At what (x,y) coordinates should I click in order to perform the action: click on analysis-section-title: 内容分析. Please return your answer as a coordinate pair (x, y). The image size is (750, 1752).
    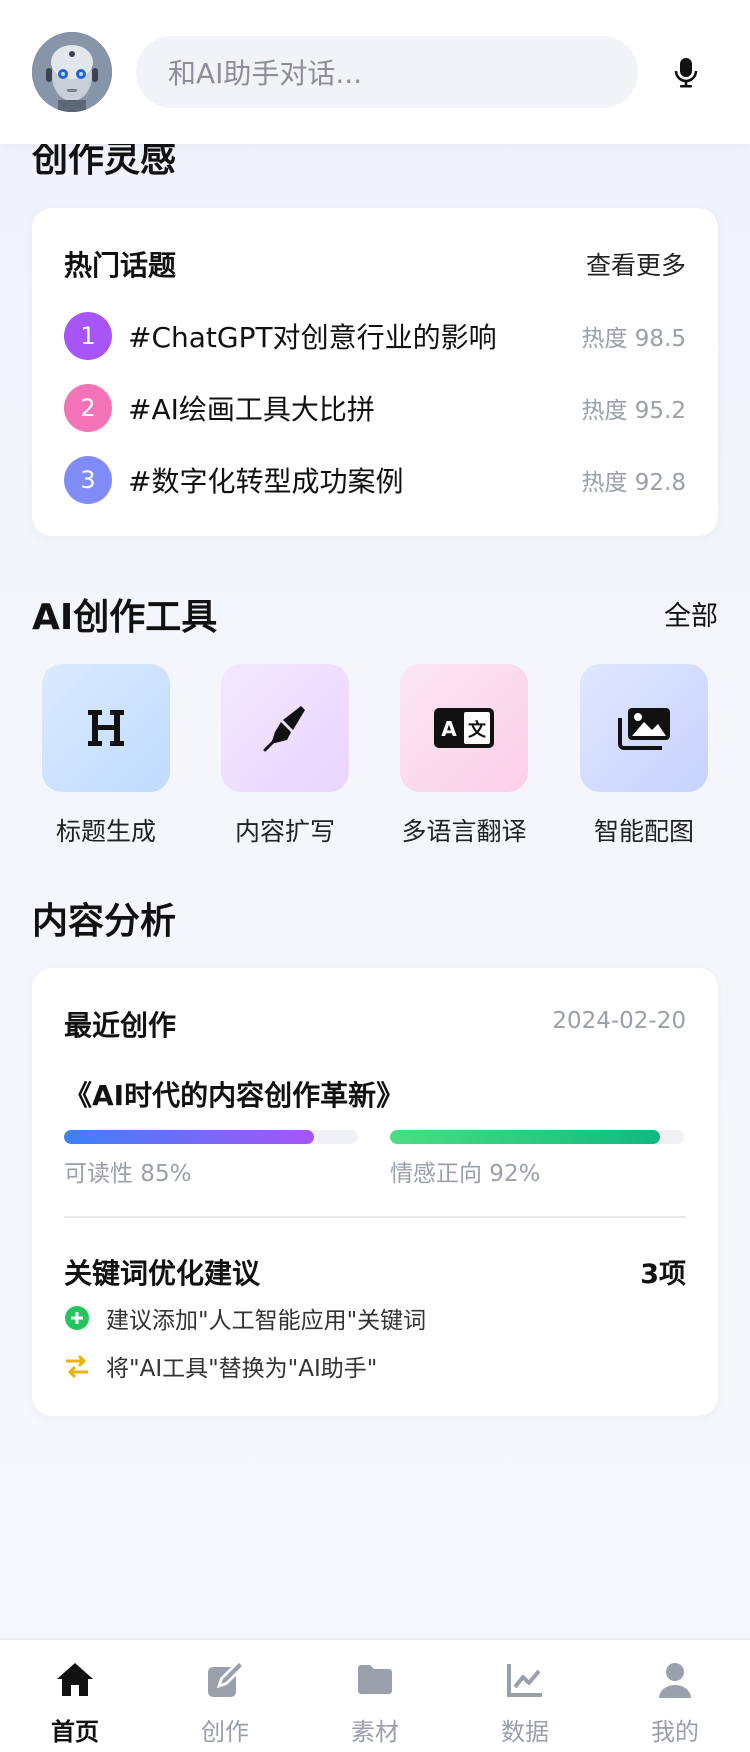
    Looking at the image, I should click on (104, 921).